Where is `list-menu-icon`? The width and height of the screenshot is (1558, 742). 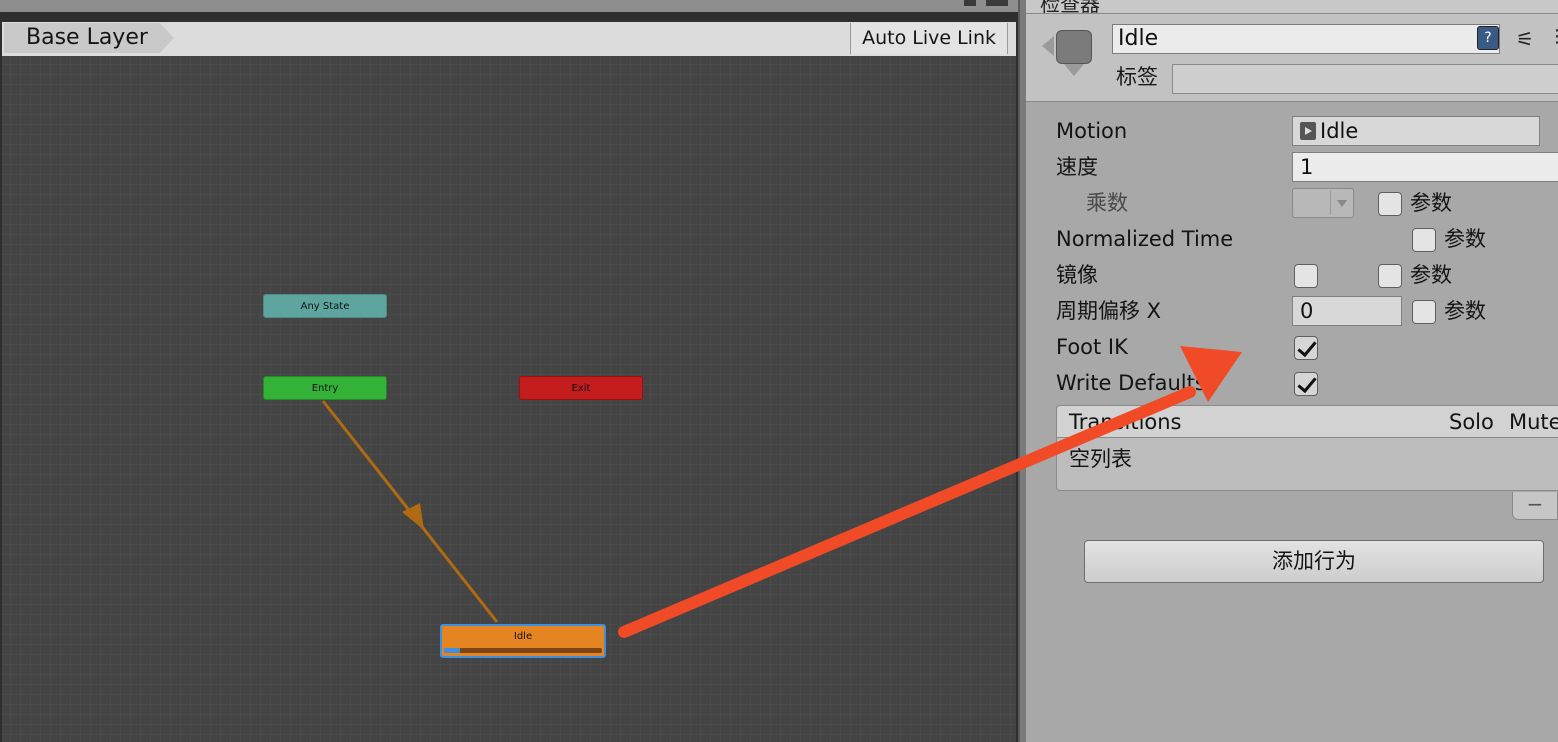
list-menu-icon is located at coordinates (997, 3).